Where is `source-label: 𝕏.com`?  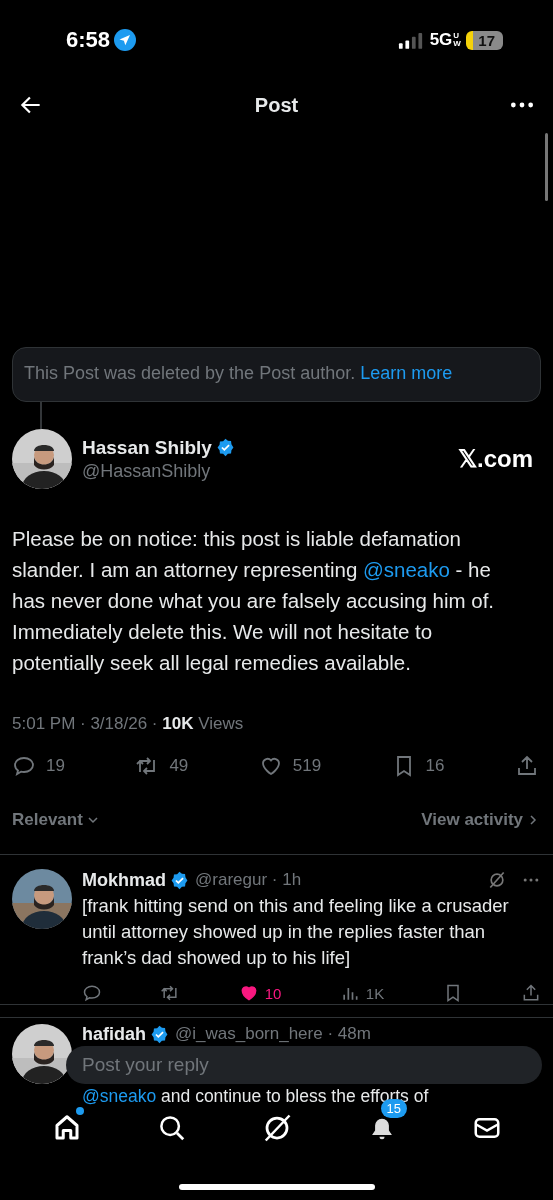 source-label: 𝕏.com is located at coordinates (495, 459).